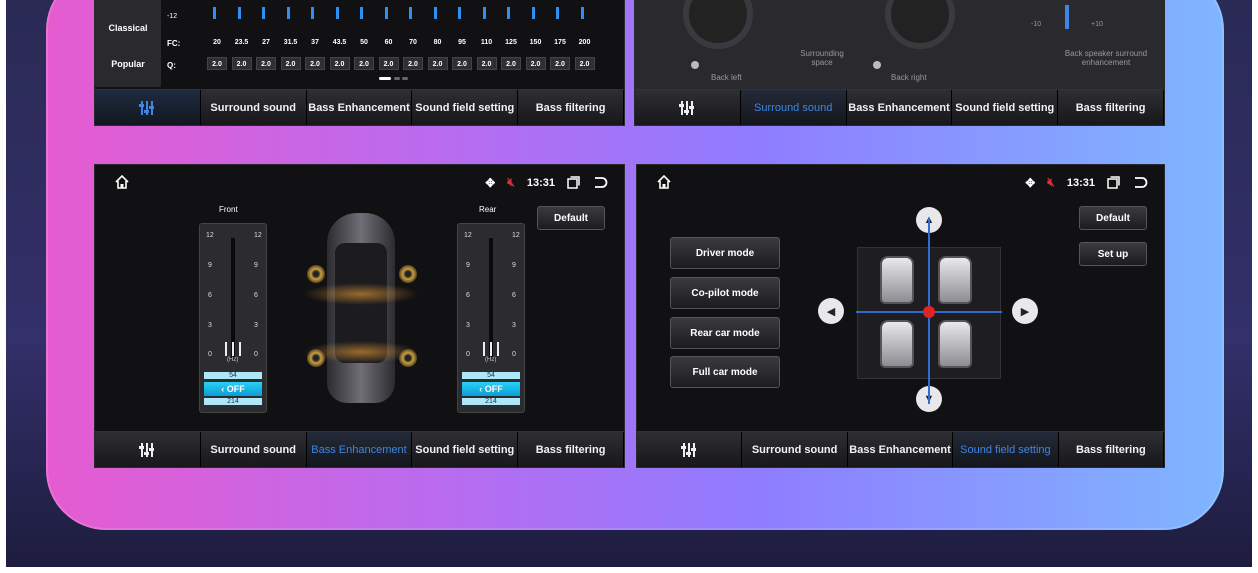  I want to click on arrow-right-button: ▶, so click(1025, 311).